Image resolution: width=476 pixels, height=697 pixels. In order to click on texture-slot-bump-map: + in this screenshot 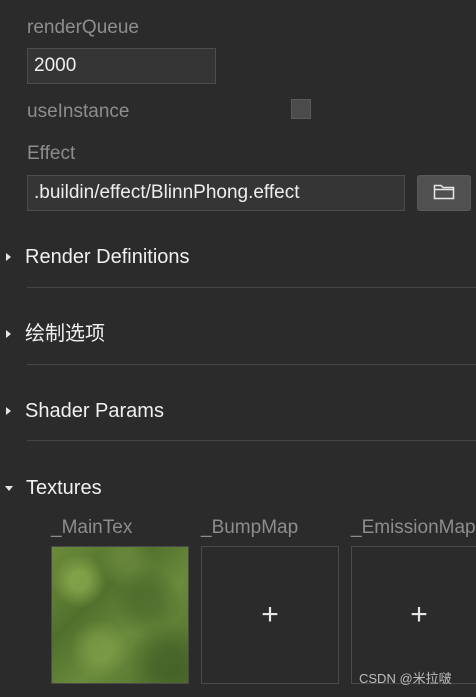, I will do `click(270, 615)`.